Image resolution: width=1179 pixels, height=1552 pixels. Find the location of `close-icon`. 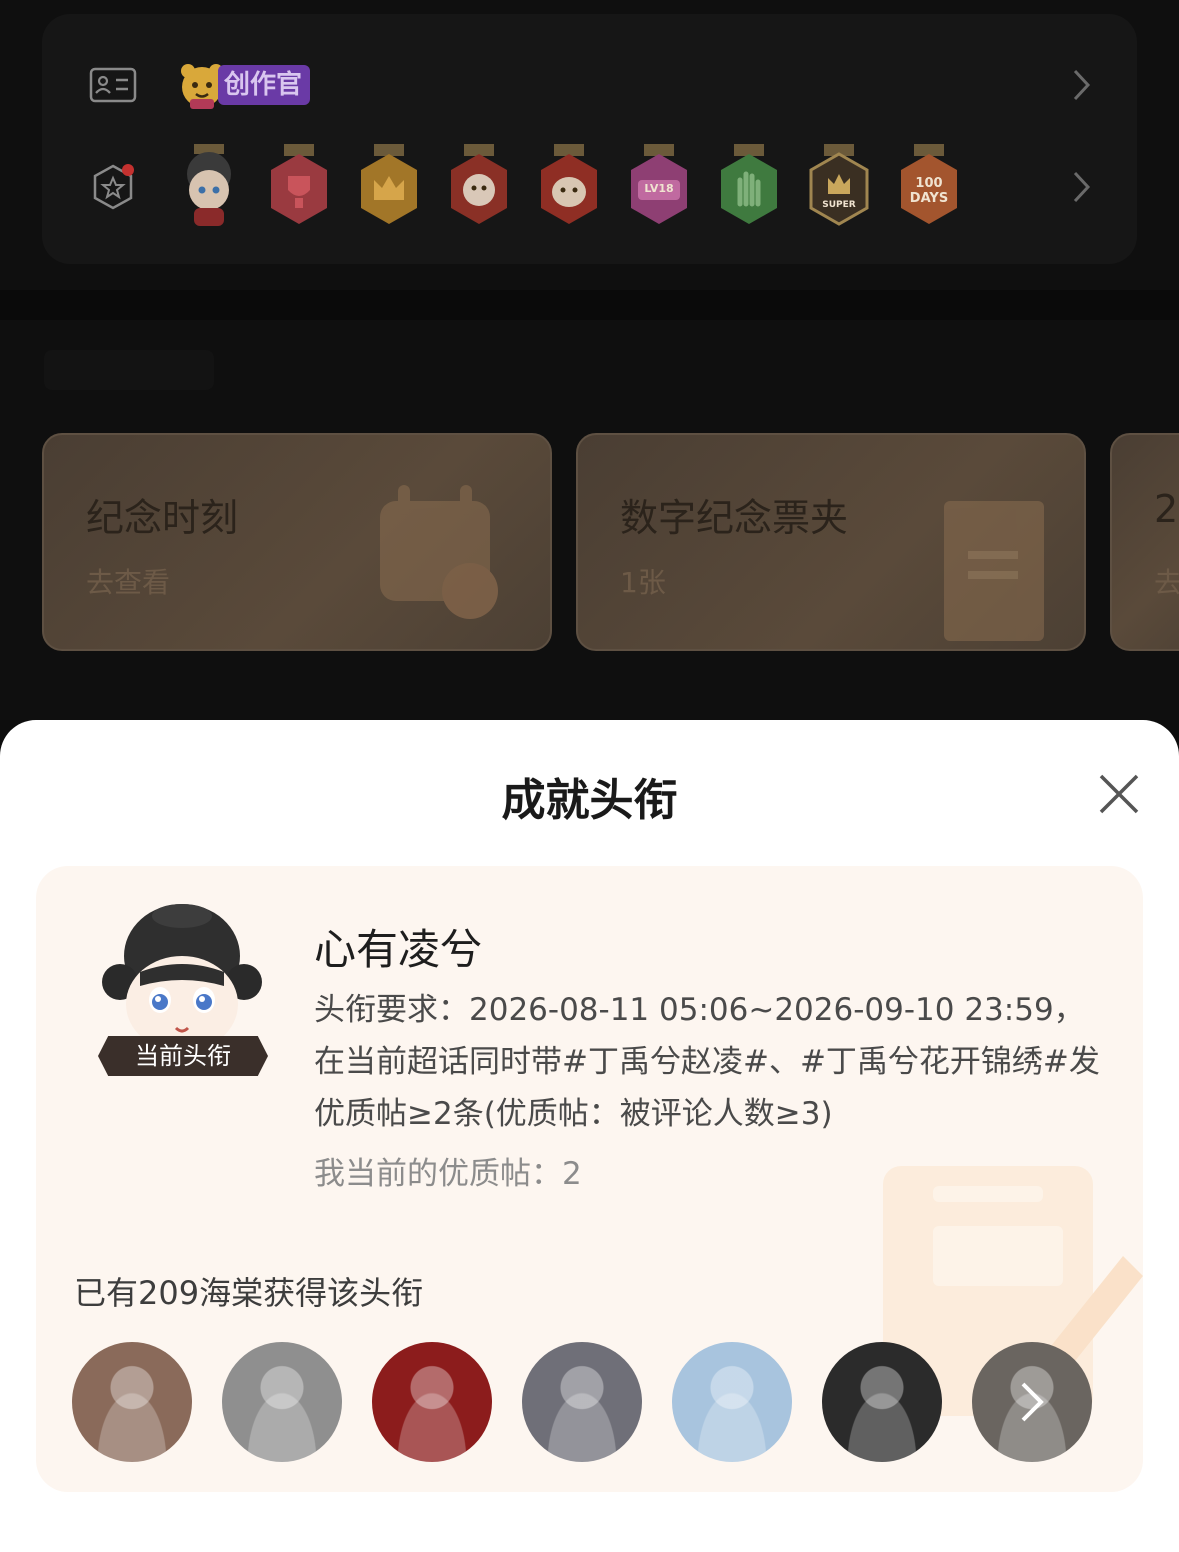

close-icon is located at coordinates (1119, 794).